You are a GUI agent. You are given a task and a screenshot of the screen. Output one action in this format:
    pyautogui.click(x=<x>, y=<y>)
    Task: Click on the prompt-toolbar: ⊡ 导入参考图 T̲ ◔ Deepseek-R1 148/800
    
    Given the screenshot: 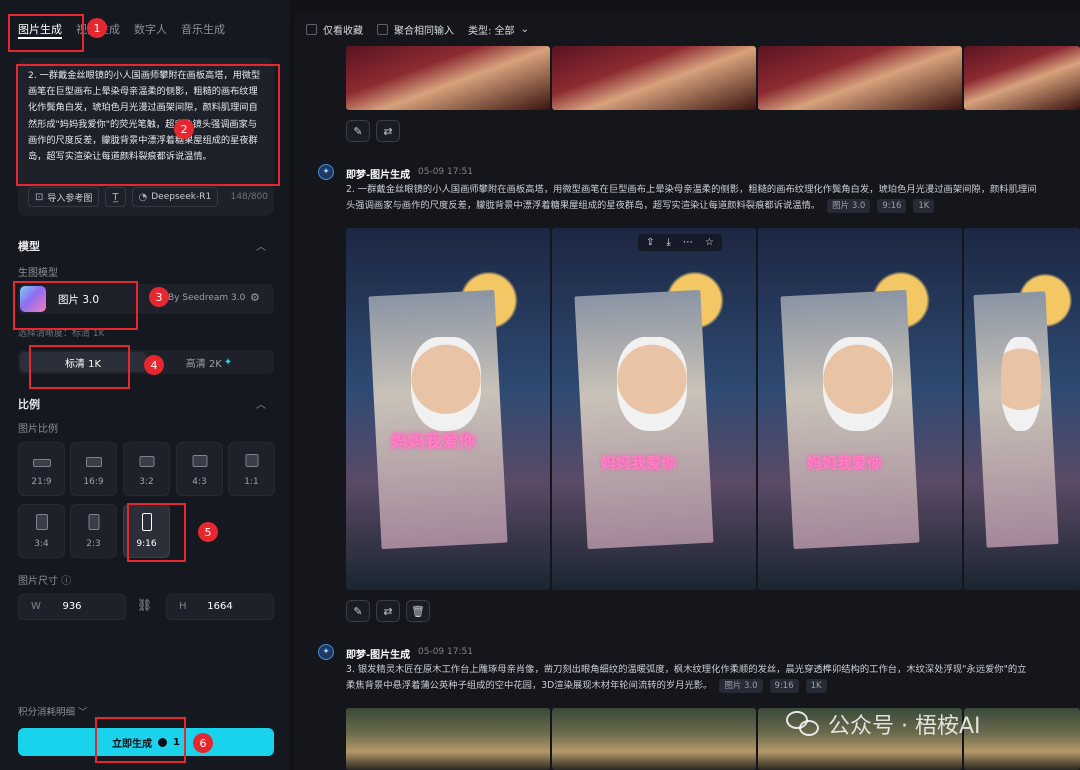 What is the action you would take?
    pyautogui.click(x=148, y=197)
    